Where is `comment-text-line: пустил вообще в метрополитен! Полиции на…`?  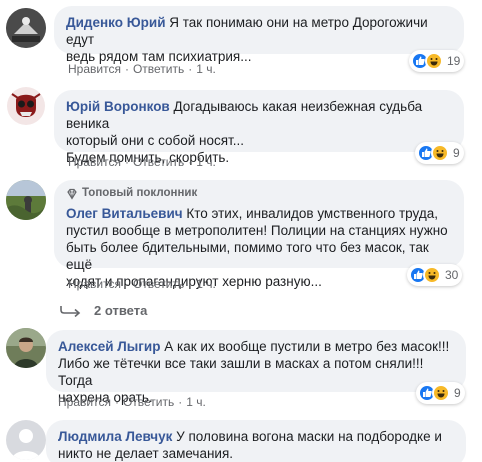
comment-text-line: пустил вообще в метрополитен! Полиции на… is located at coordinates (257, 230).